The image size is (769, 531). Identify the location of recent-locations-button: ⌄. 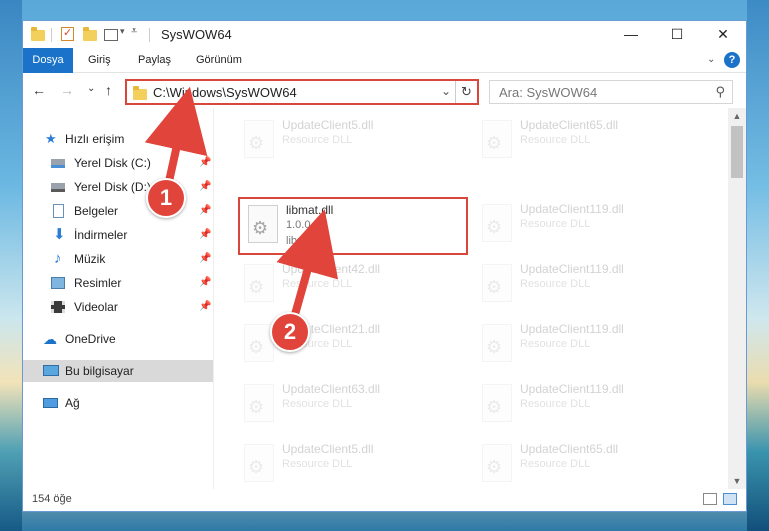
(91, 88).